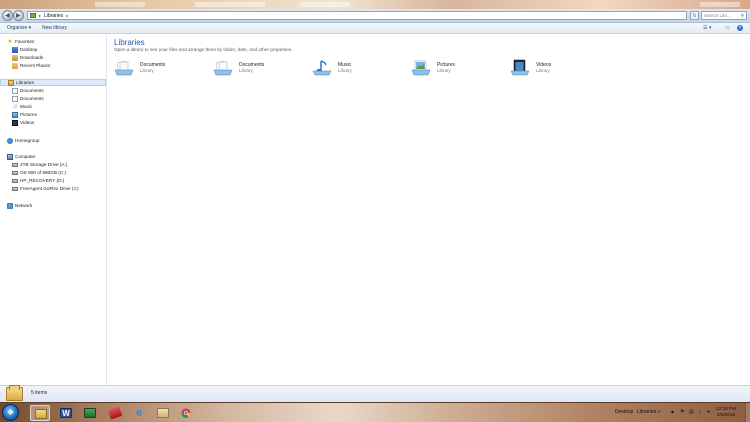 Image resolution: width=750 pixels, height=422 pixels. I want to click on nav-desktop: Desktop, so click(24, 49).